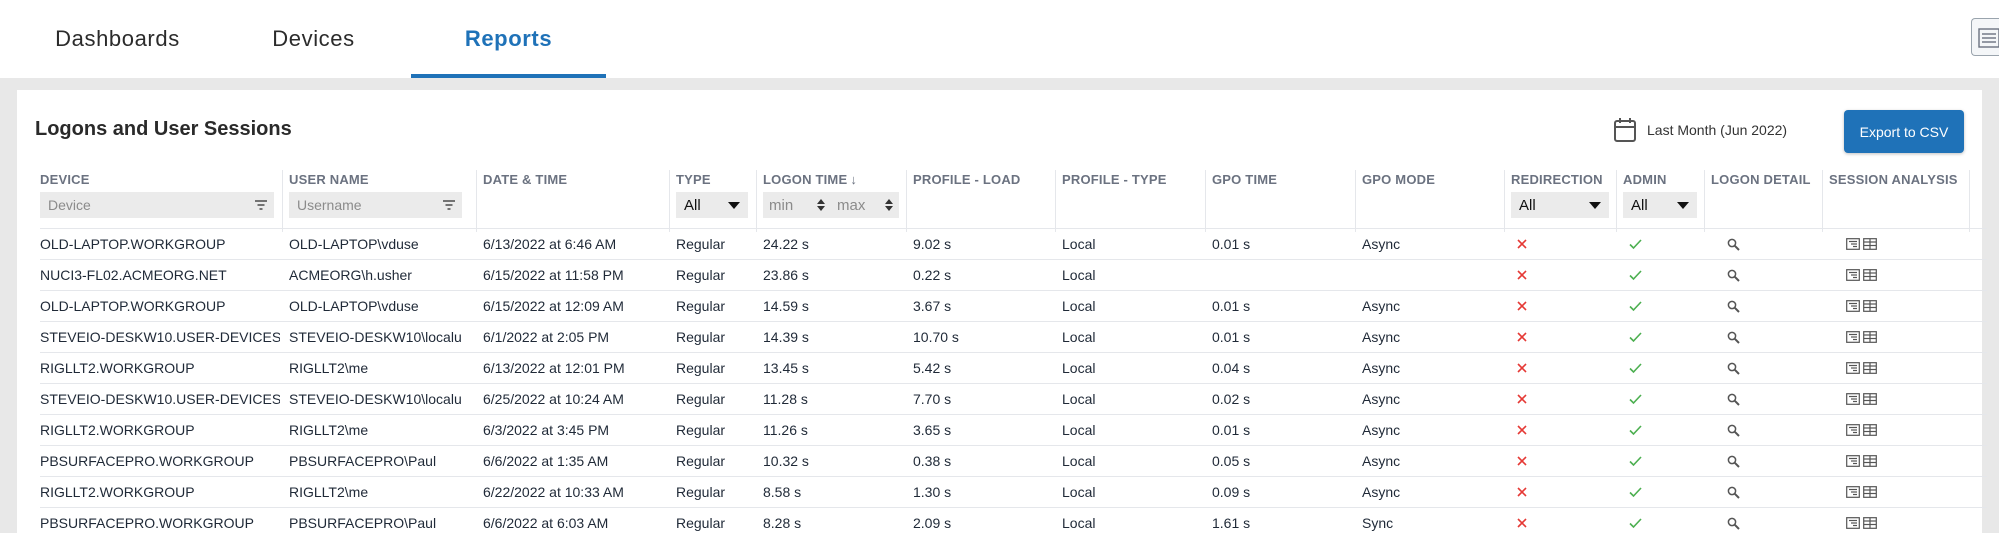  I want to click on cell-device: OLD-LAPTOP.WORKGROUP, so click(133, 244).